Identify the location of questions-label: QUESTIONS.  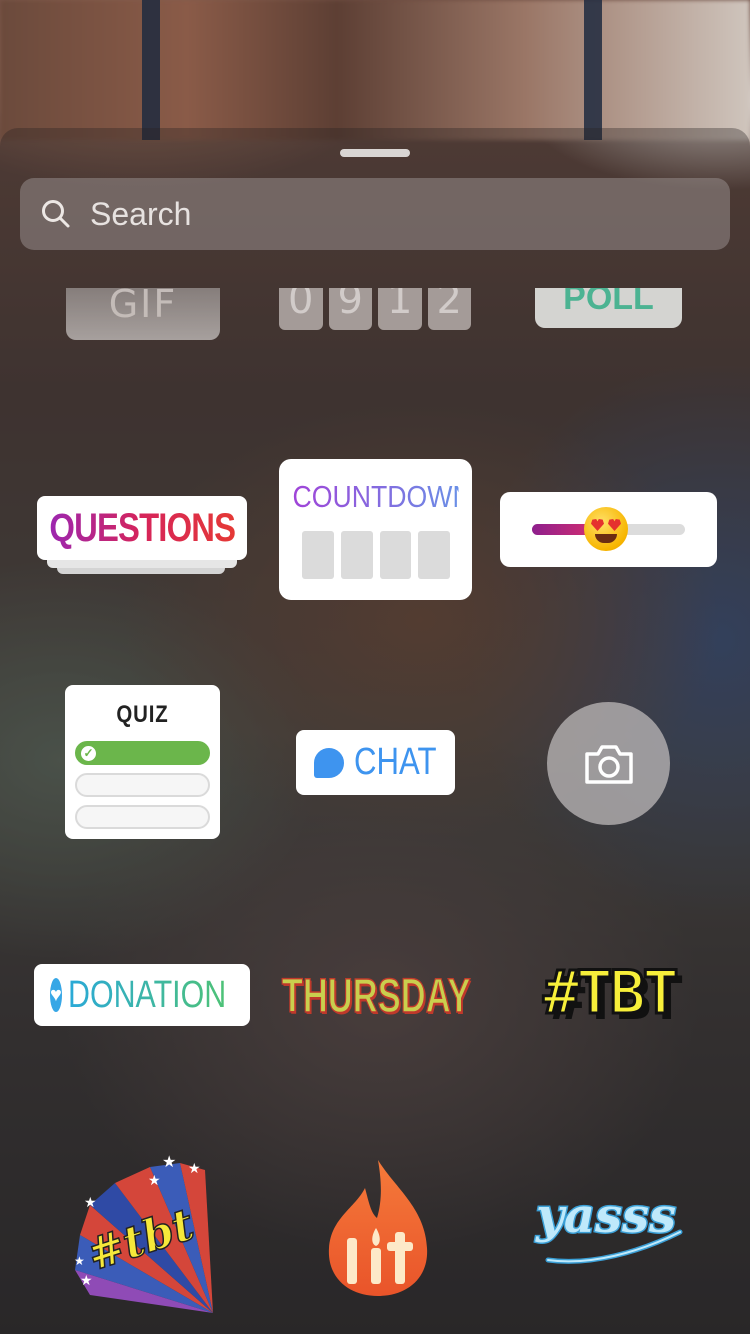
(142, 527).